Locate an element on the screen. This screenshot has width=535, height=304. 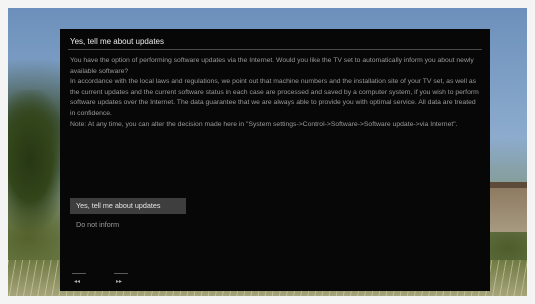
prev-divider is located at coordinates (79, 273).